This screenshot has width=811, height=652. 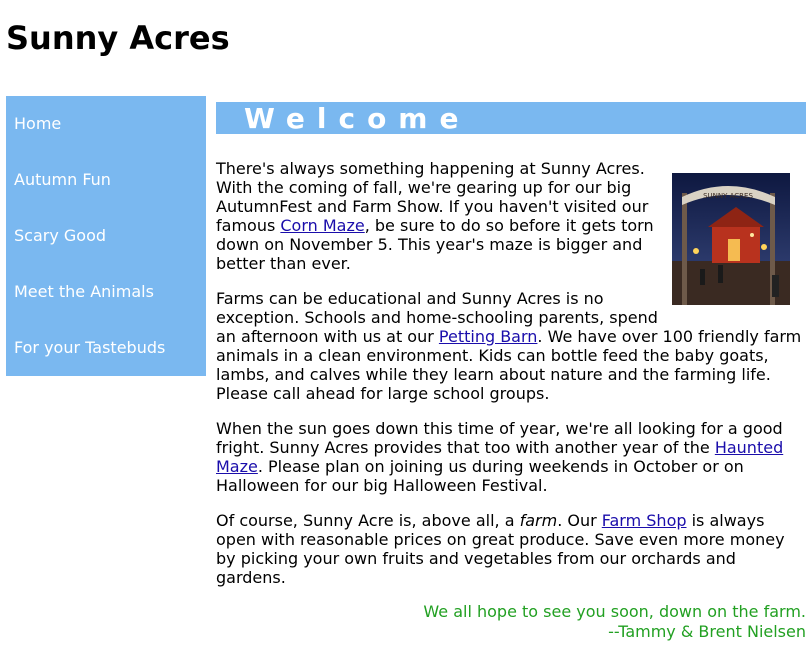 I want to click on farm-shop-text-before: Of course, Sunny Acre is, above all, a, so click(x=368, y=520).